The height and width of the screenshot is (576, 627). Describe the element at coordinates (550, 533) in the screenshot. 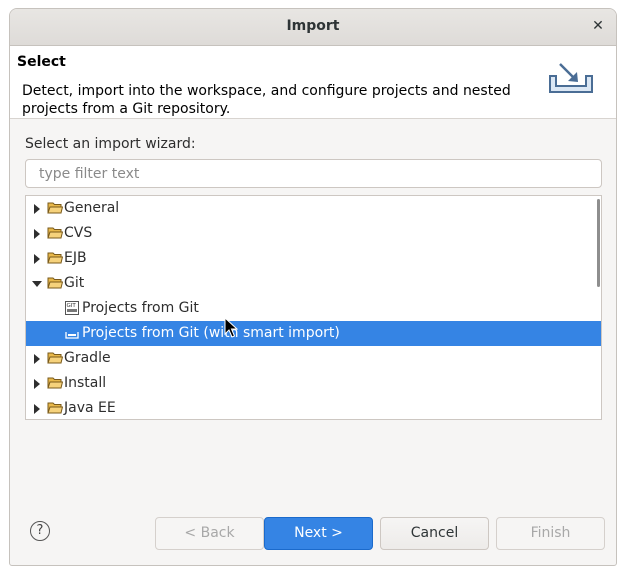

I see `finish-button: Finish` at that location.